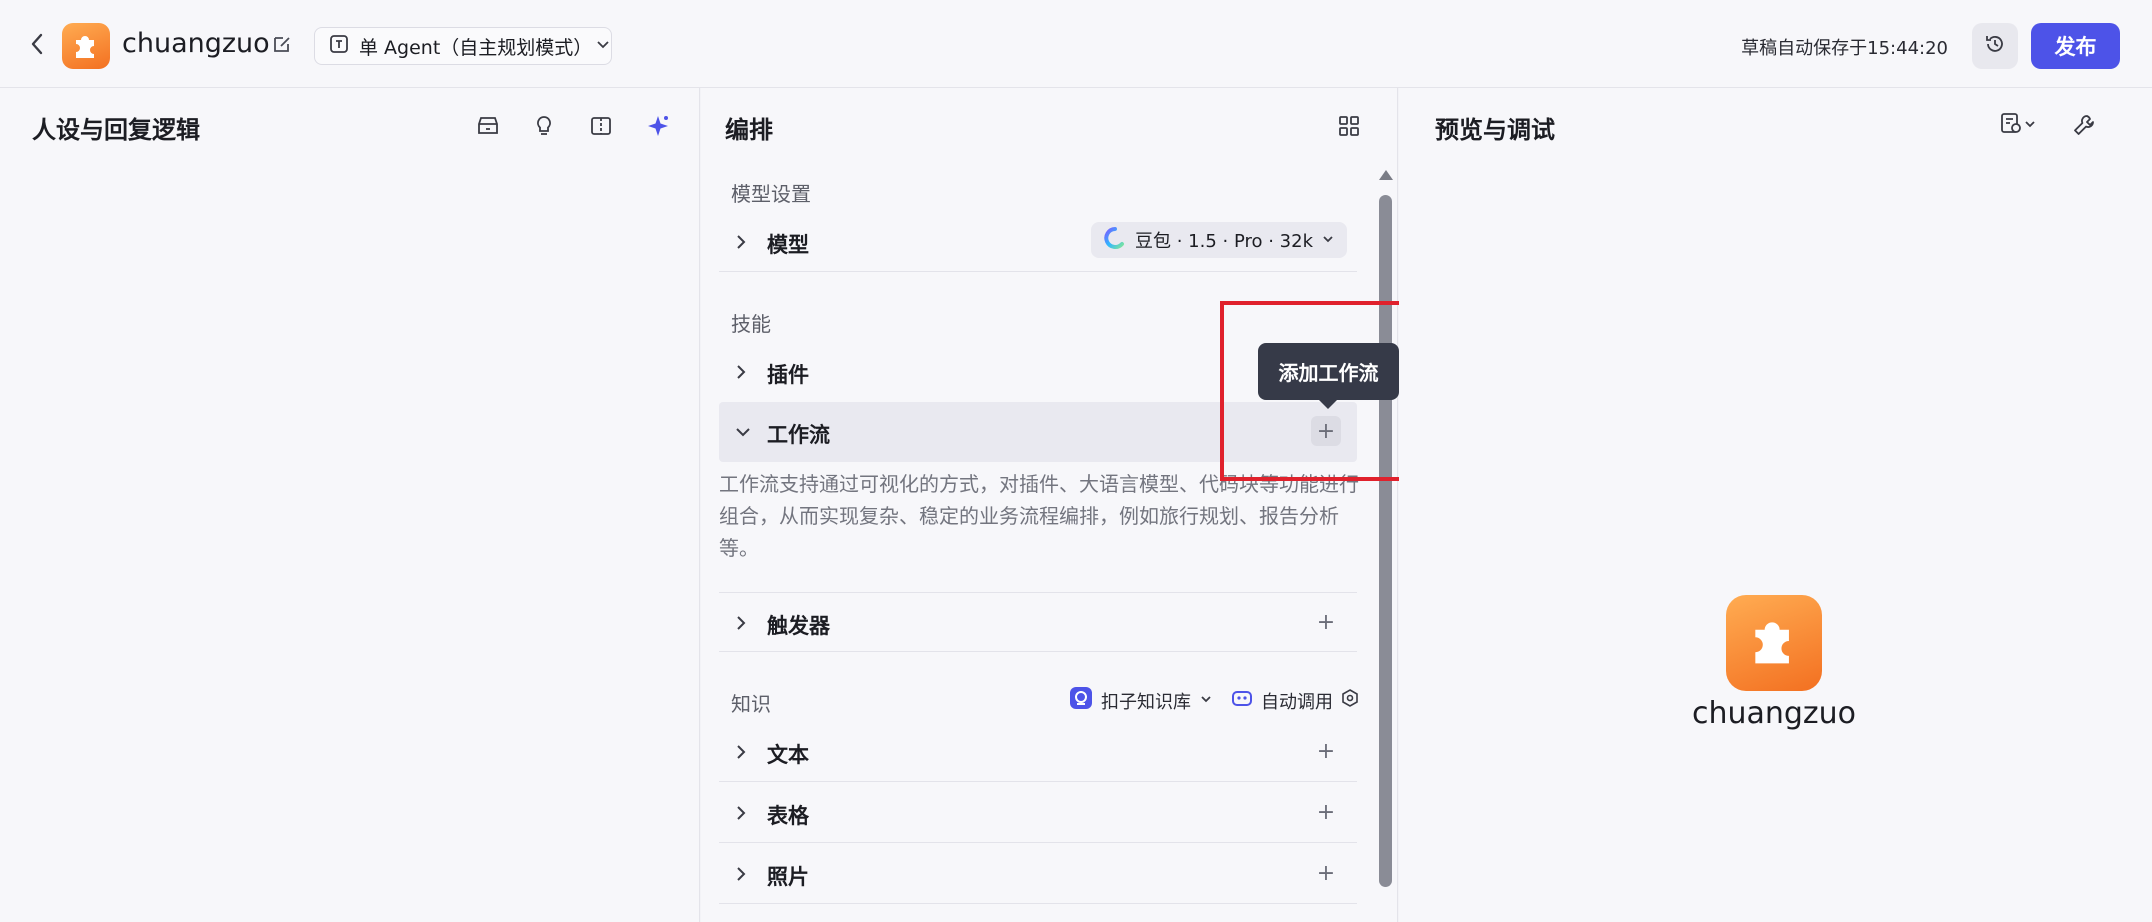 Image resolution: width=2152 pixels, height=922 pixels. I want to click on knowledge-tools: 扣子知识库 自动调用, so click(1214, 700).